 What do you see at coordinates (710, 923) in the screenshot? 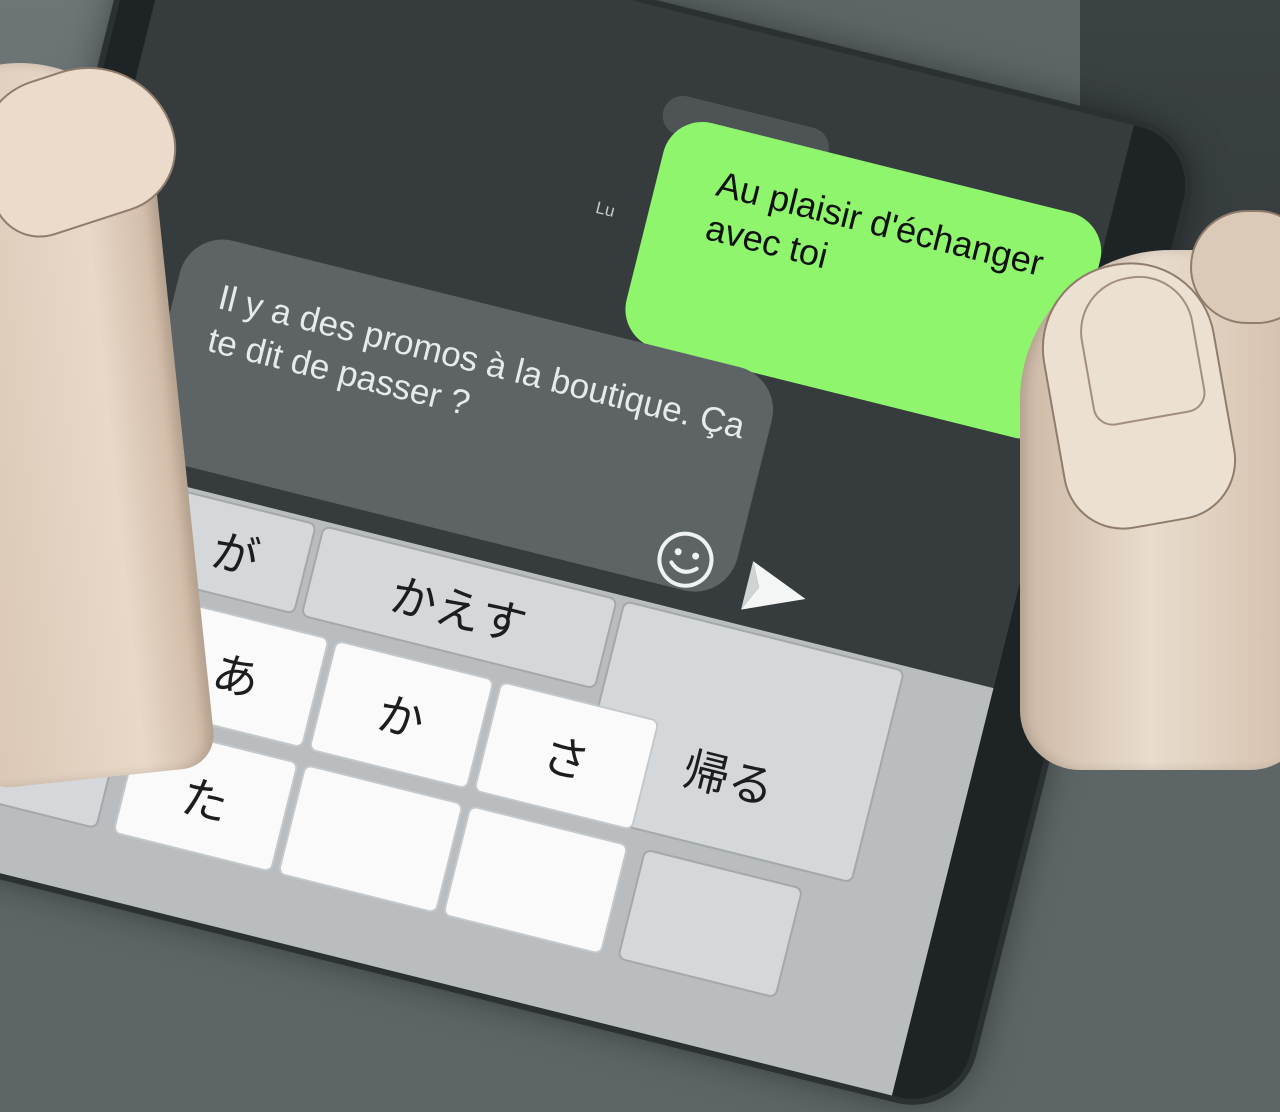
I see `key-delete` at bounding box center [710, 923].